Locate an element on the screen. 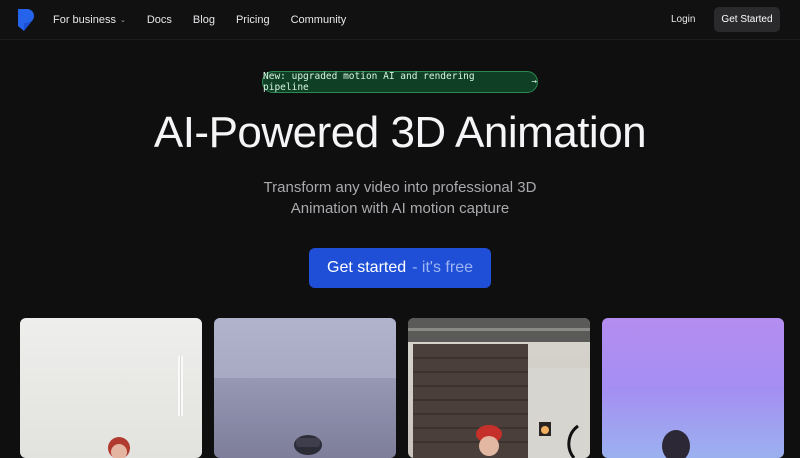  nav-community: Community is located at coordinates (319, 20).